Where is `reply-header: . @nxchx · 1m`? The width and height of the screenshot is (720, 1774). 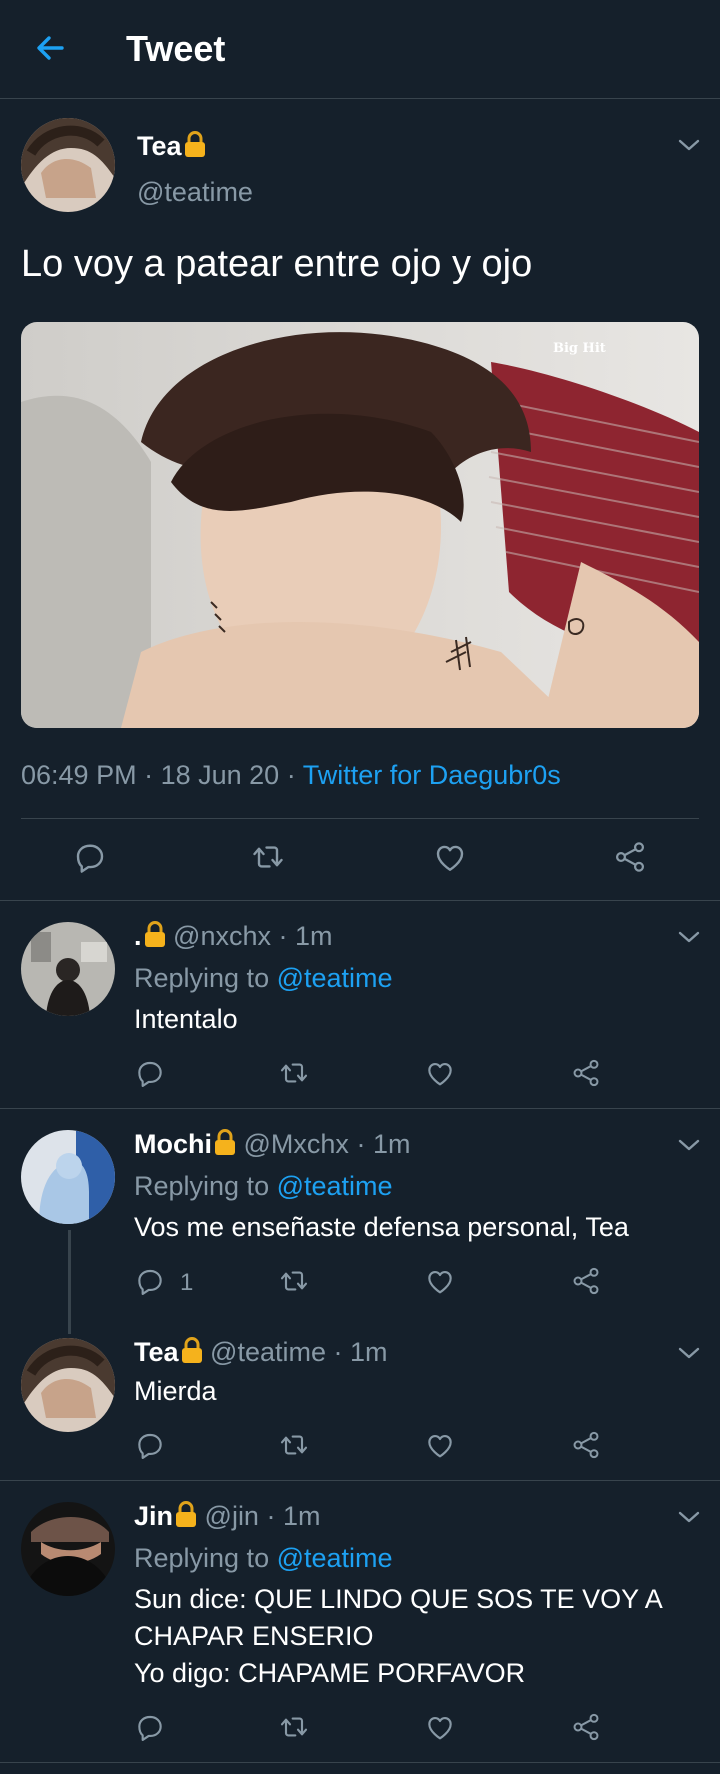
reply-header: . @nxchx · 1m is located at coordinates (233, 935).